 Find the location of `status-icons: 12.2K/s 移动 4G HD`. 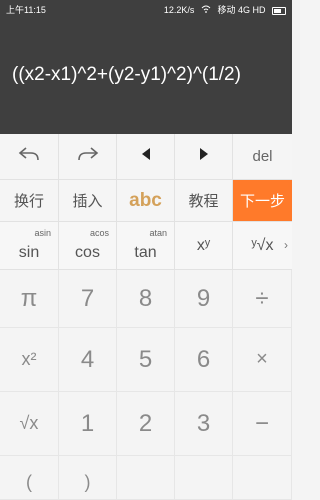

status-icons: 12.2K/s 移动 4G HD is located at coordinates (223, 9).